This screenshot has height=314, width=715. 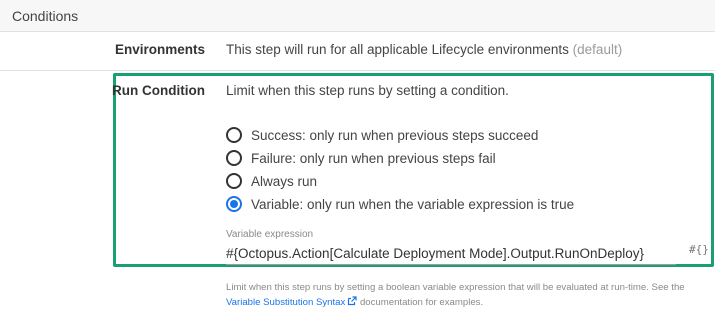 I want to click on radio-option-label: Always run, so click(x=284, y=181).